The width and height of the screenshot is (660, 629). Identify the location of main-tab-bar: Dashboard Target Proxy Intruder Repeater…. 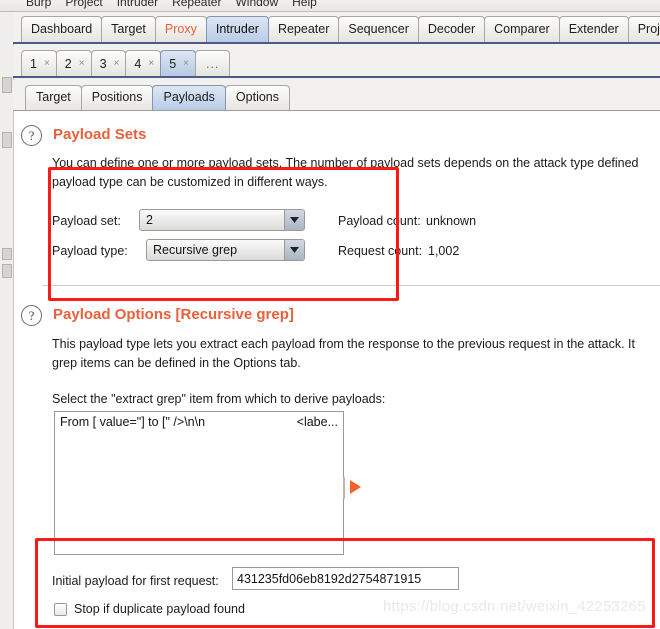
(336, 28).